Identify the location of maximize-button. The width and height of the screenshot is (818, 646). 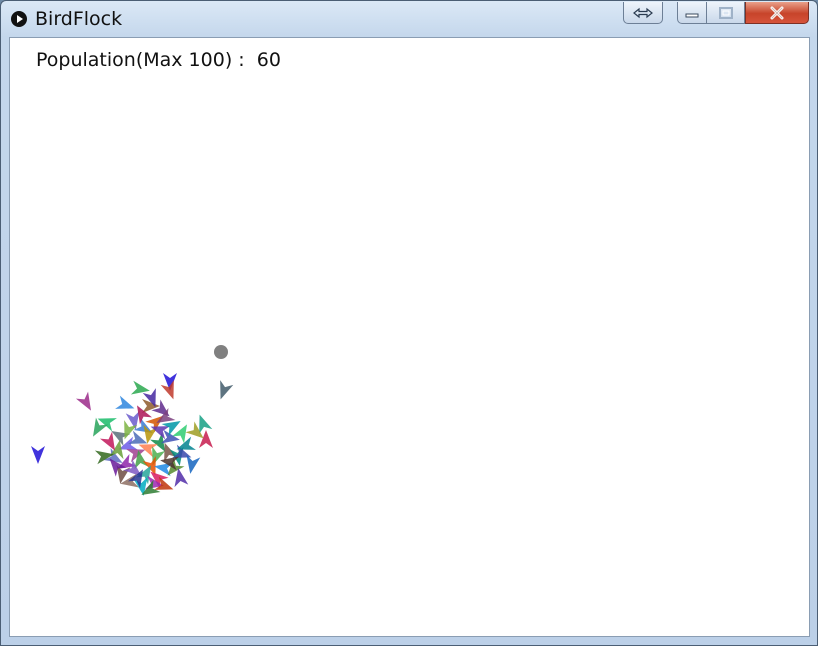
(726, 13).